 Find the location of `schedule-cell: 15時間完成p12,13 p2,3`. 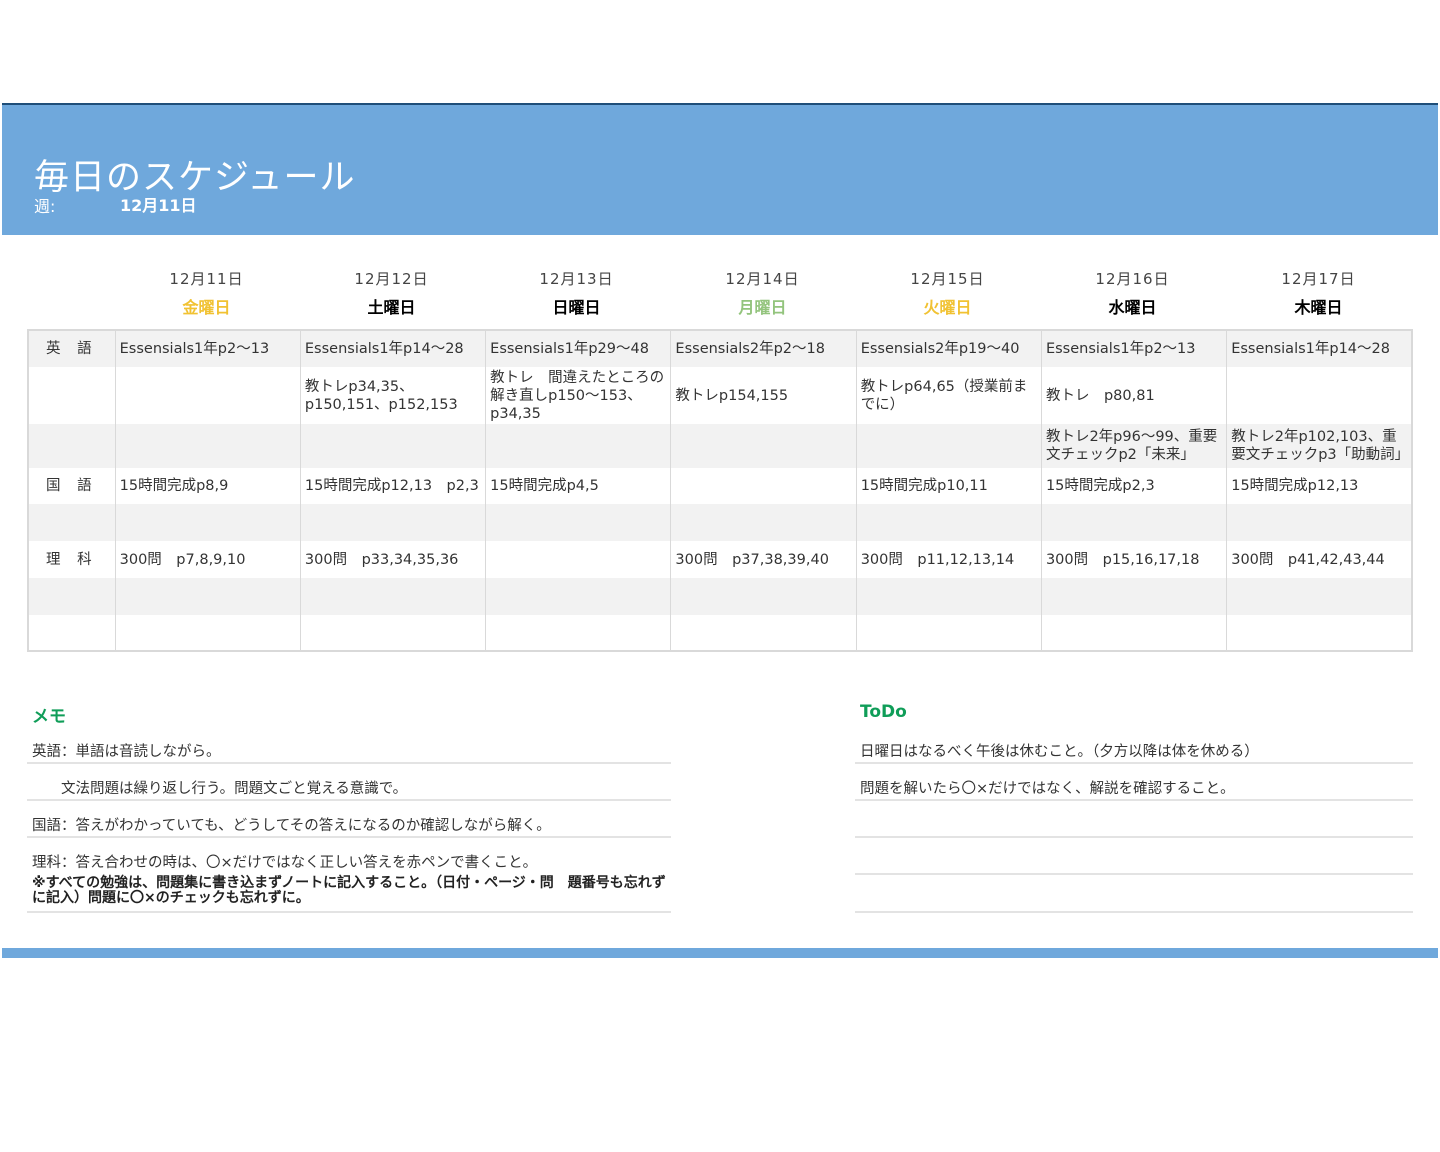

schedule-cell: 15時間完成p12,13 p2,3 is located at coordinates (393, 486).